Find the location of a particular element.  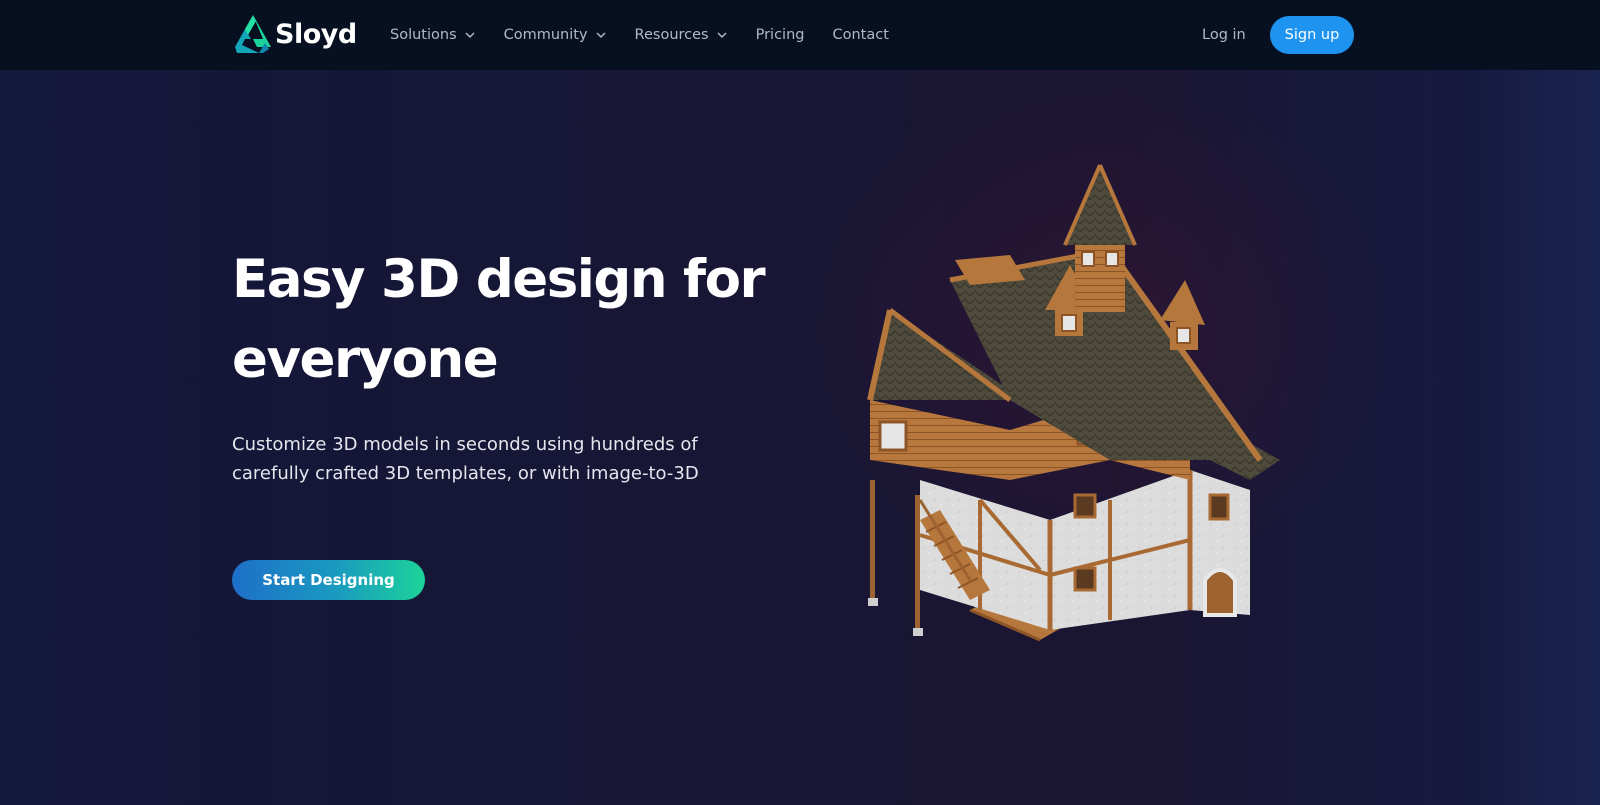

nav-item-resources: Resources is located at coordinates (681, 35).